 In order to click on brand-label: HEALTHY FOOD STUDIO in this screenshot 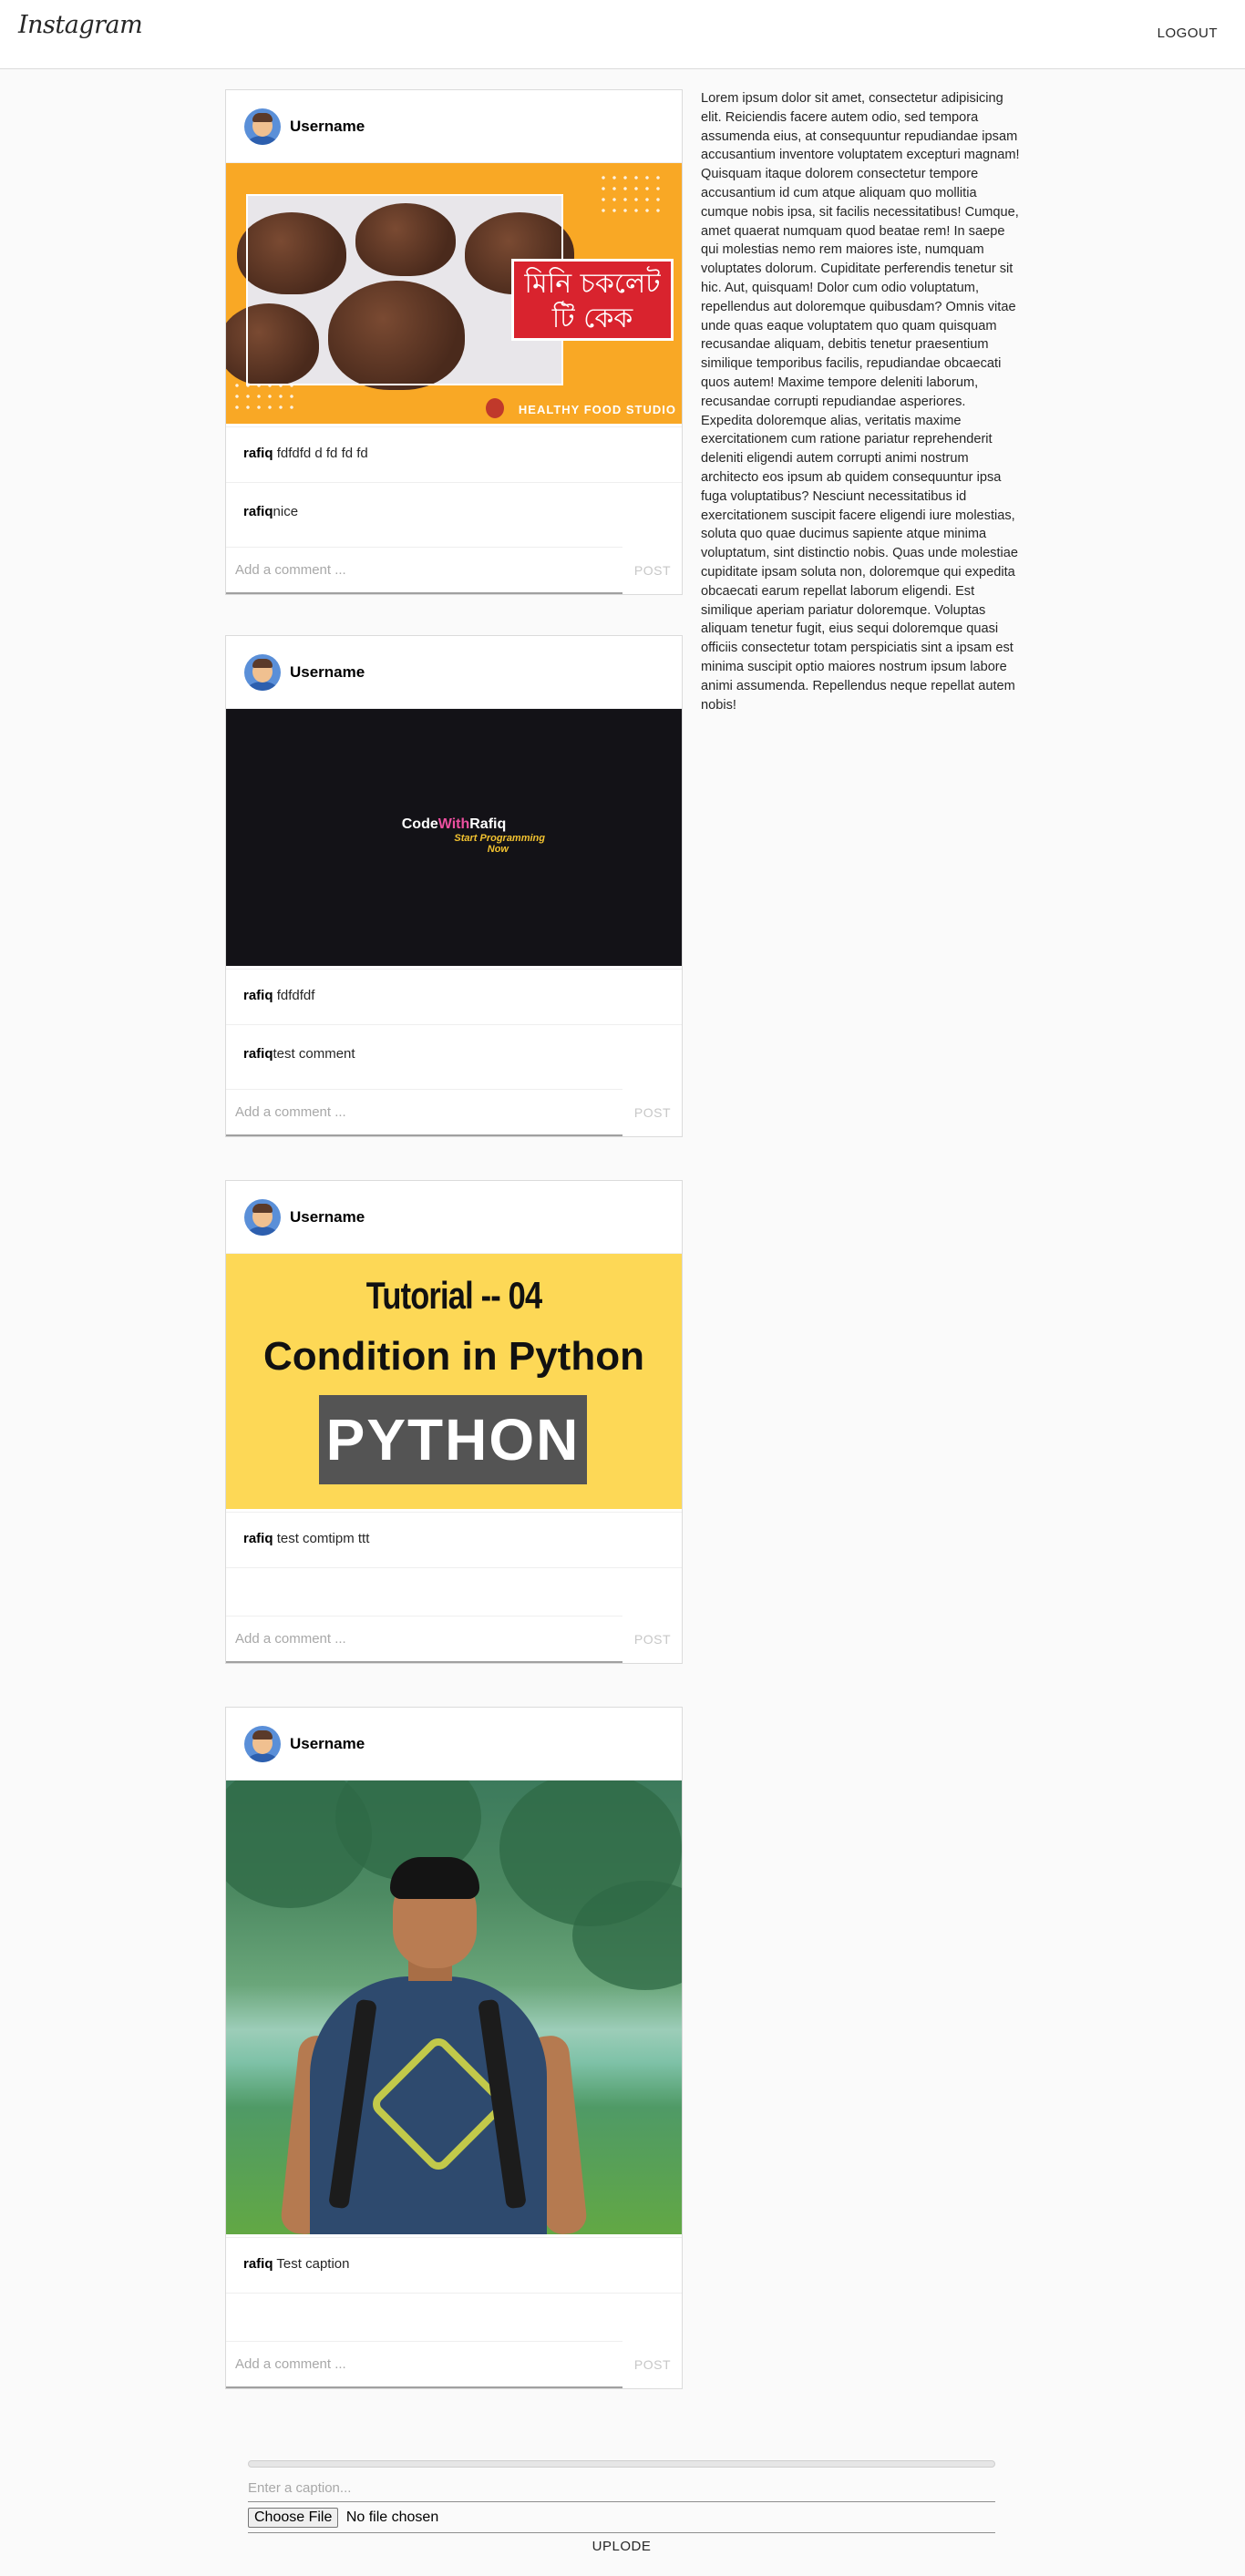, I will do `click(597, 410)`.